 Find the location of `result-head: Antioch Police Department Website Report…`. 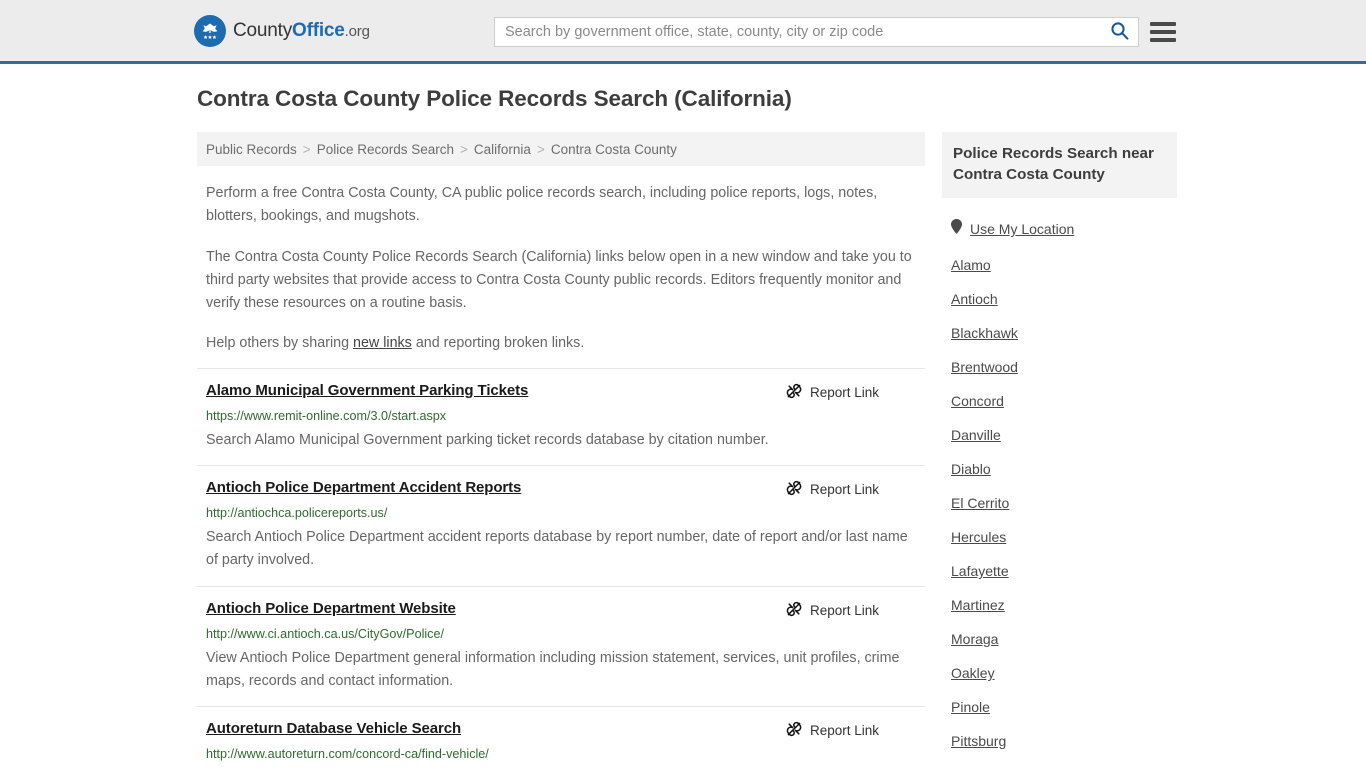

result-head: Antioch Police Department Website Report… is located at coordinates (561, 610).